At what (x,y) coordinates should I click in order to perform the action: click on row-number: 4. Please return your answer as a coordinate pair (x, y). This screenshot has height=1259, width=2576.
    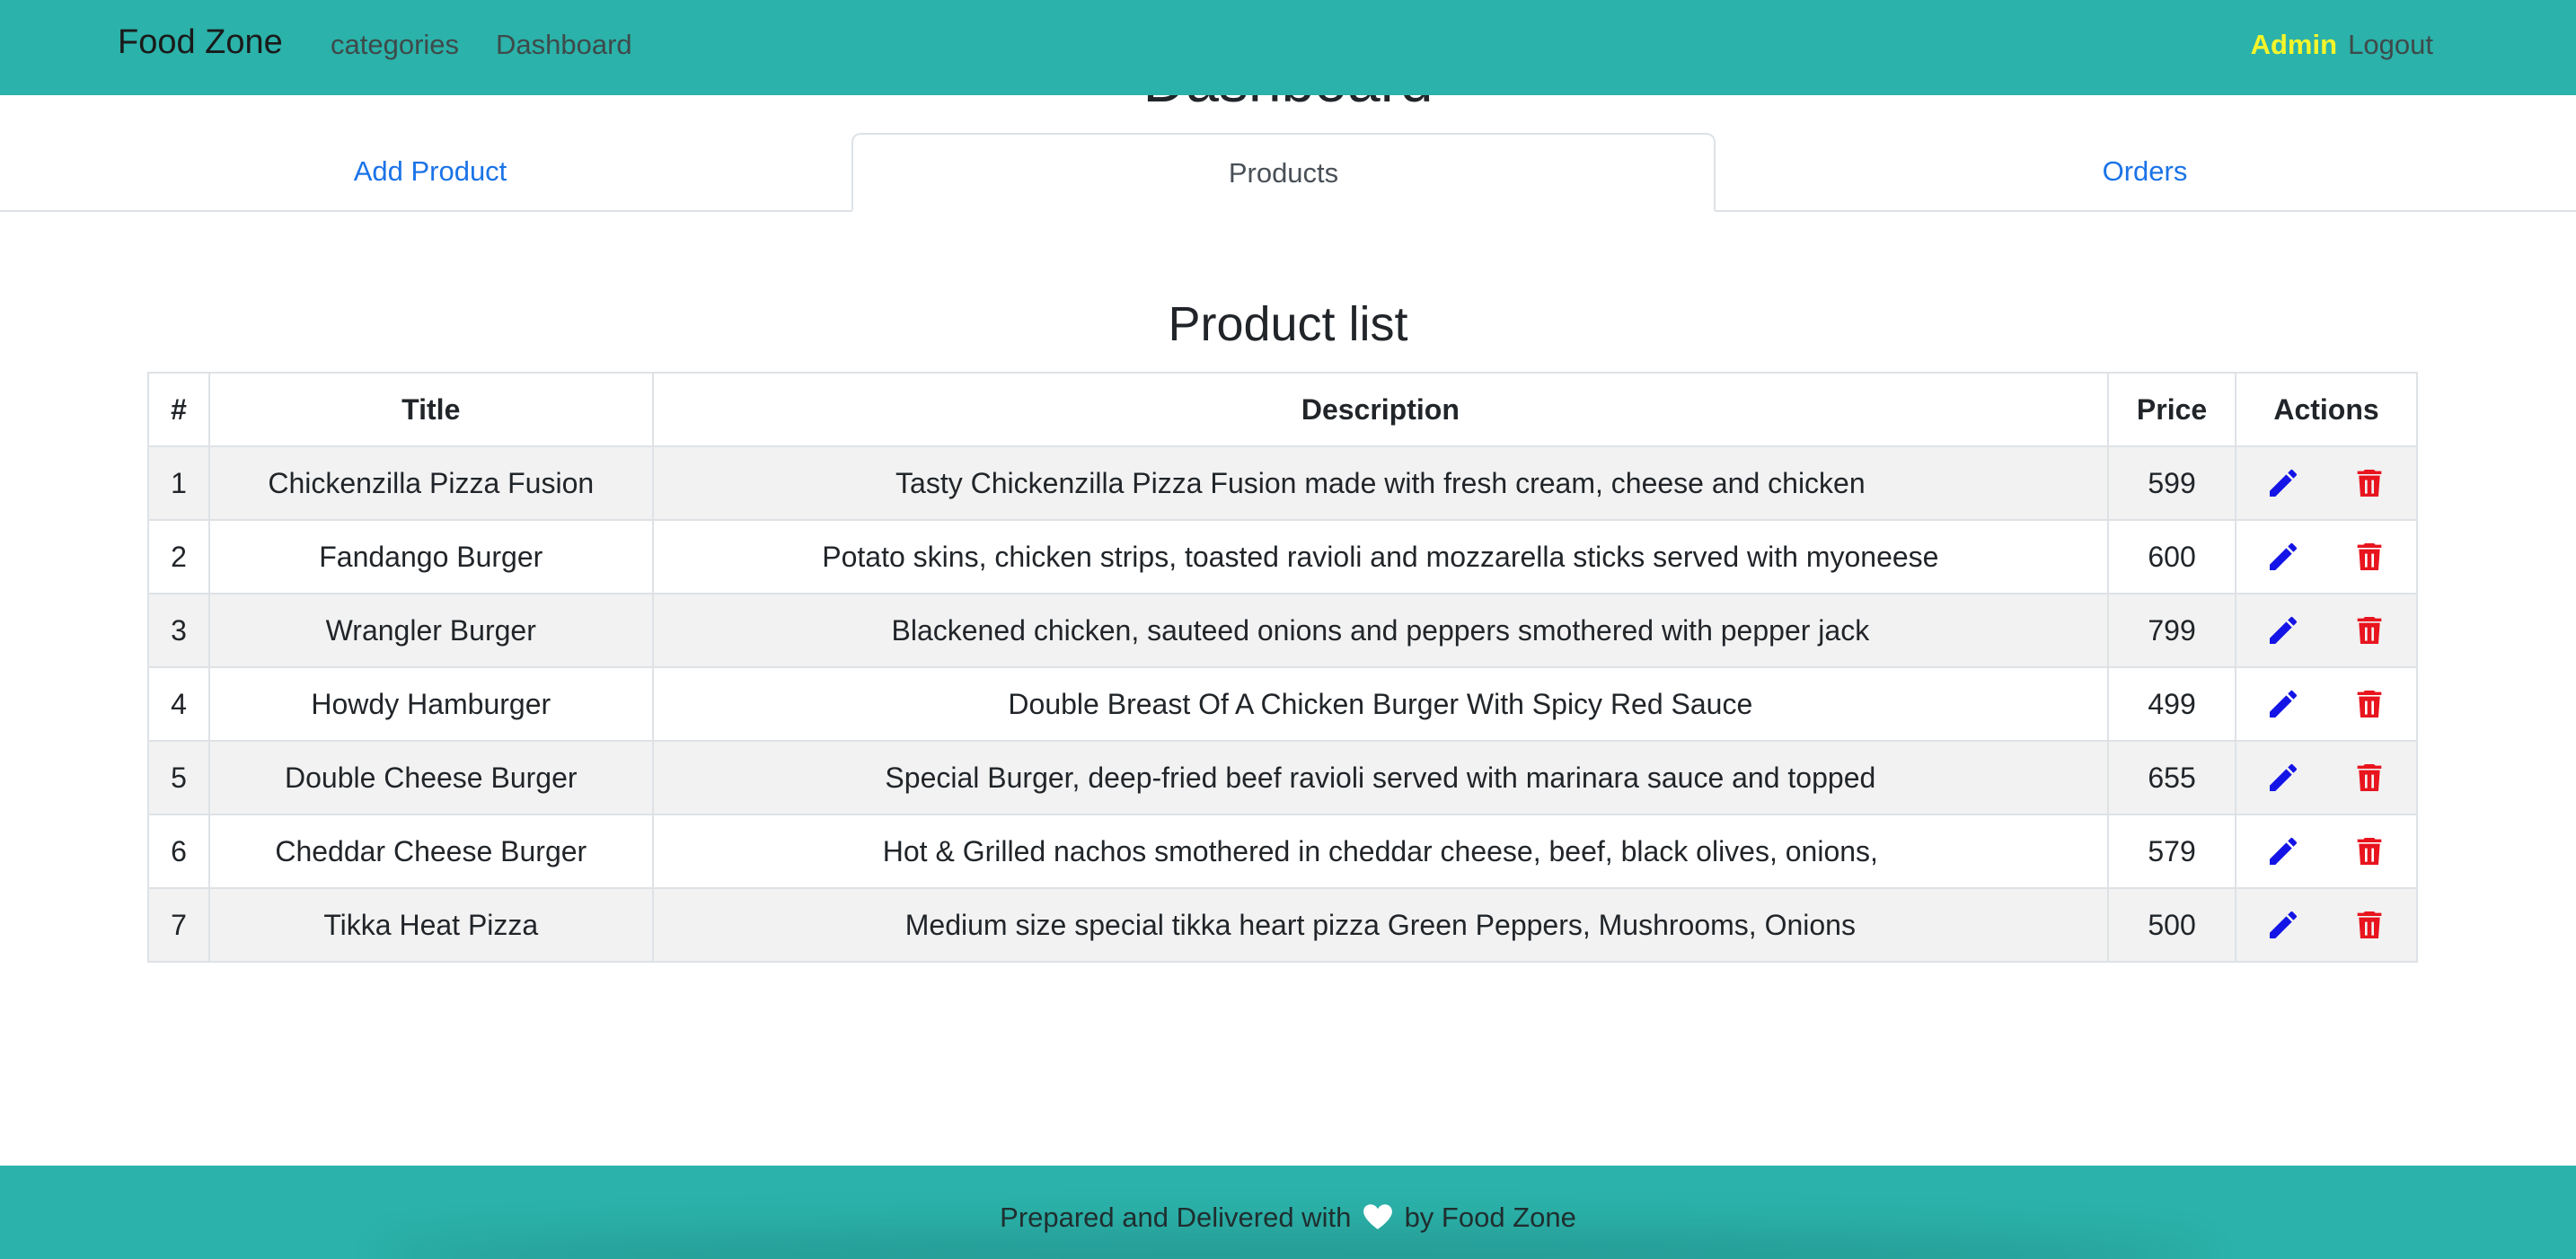
    Looking at the image, I should click on (178, 704).